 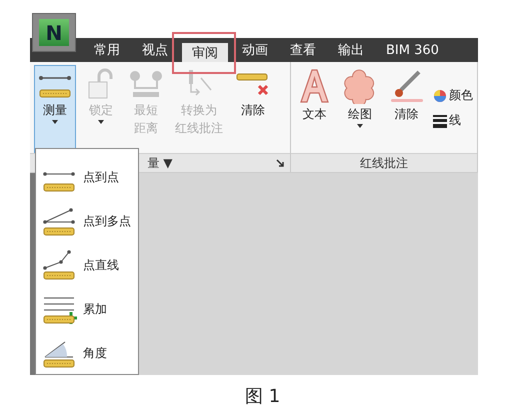 I want to click on menu-item: 点直线, so click(x=87, y=265).